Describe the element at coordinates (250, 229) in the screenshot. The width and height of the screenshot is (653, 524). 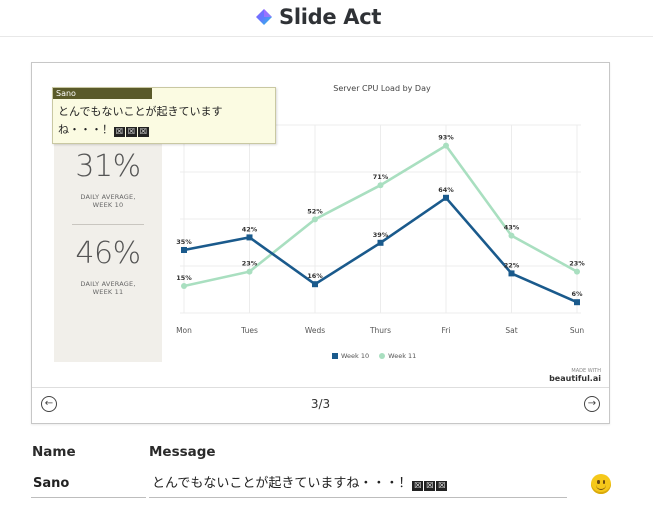
I see `data-label: 42%` at that location.